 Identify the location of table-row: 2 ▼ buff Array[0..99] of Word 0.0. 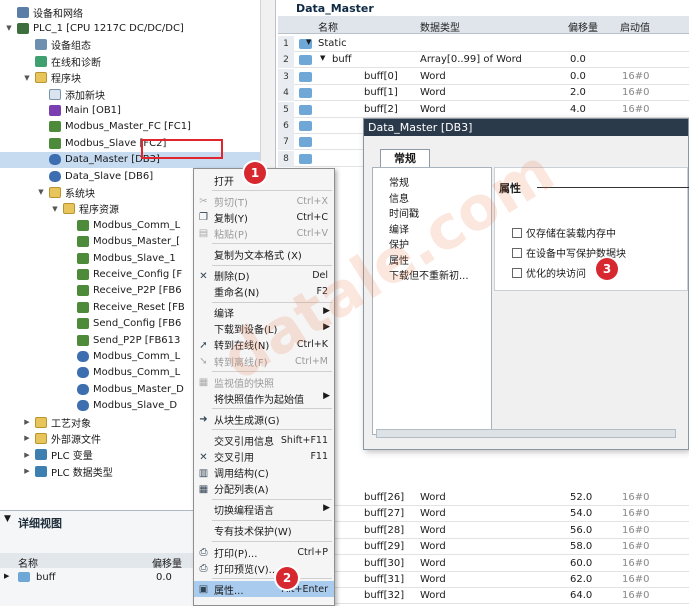
(483, 60).